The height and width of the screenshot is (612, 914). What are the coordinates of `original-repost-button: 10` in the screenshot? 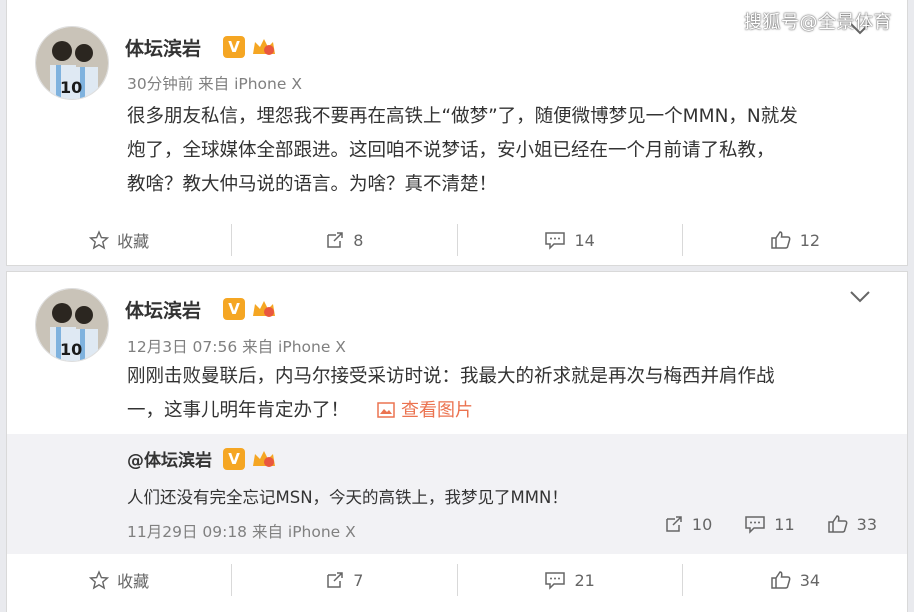 It's located at (688, 524).